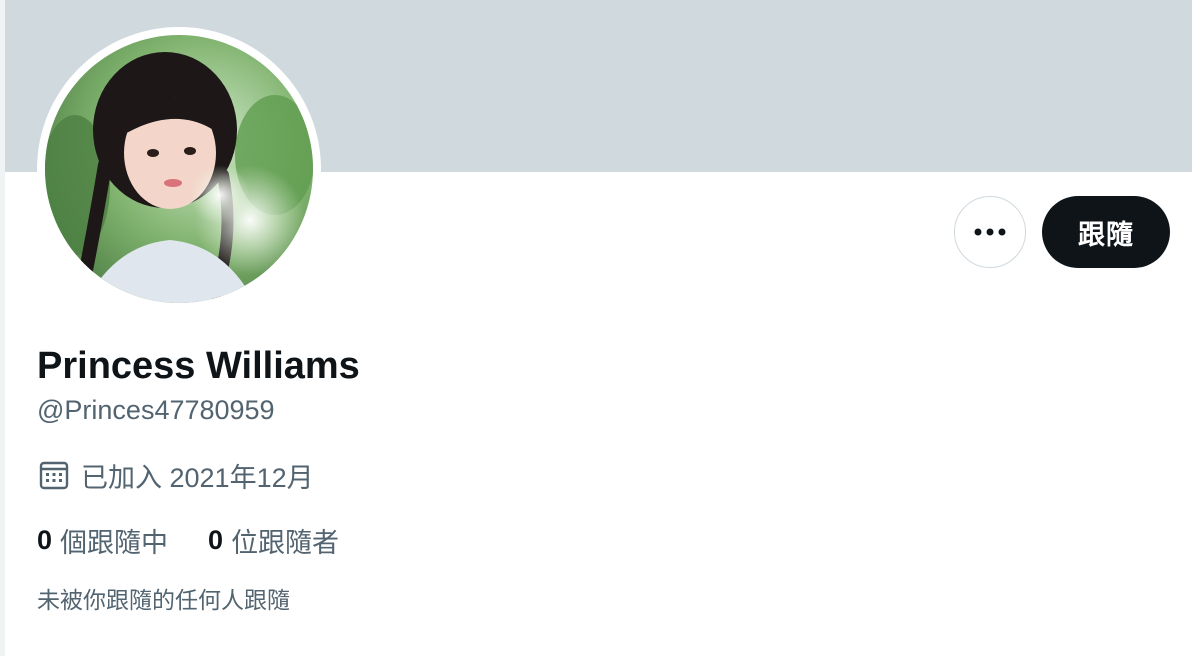 The image size is (1192, 656). What do you see at coordinates (163, 600) in the screenshot?
I see `followed-by-note: 未被你跟隨的任何人跟隨` at bounding box center [163, 600].